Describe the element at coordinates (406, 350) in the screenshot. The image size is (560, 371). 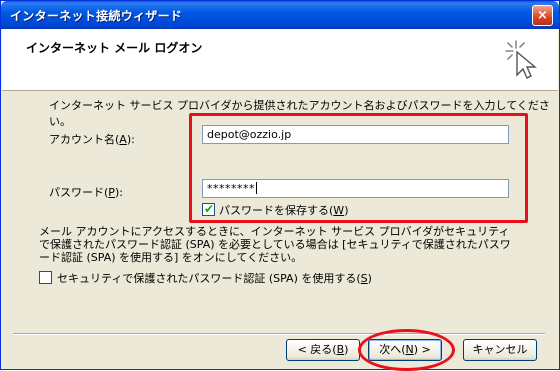
I see `annotation-highlight-oval` at that location.